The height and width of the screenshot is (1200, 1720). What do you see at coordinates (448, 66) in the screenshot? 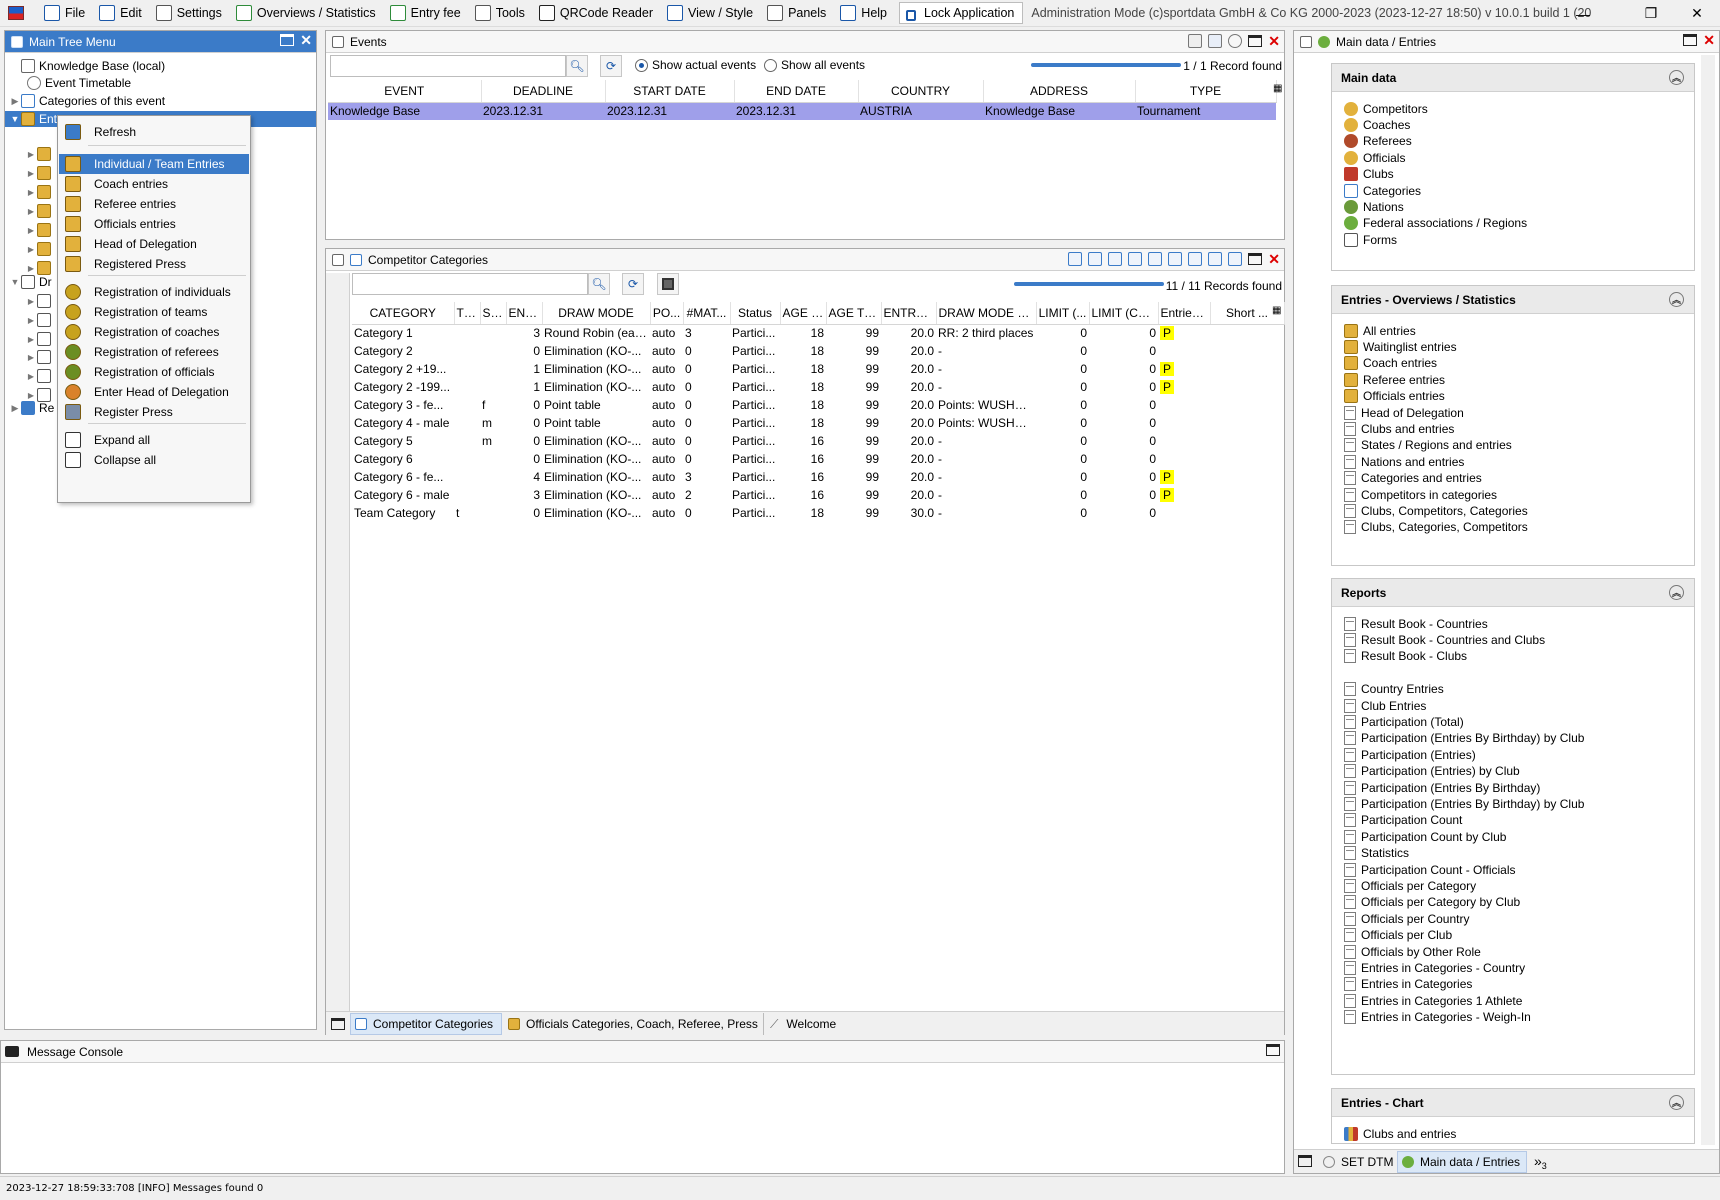
I see `events-search-input` at bounding box center [448, 66].